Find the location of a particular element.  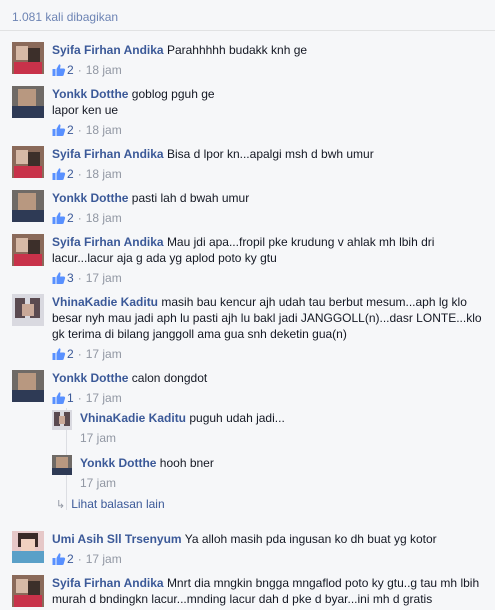

comment-meta: 3 · 17 jam is located at coordinates (267, 278).